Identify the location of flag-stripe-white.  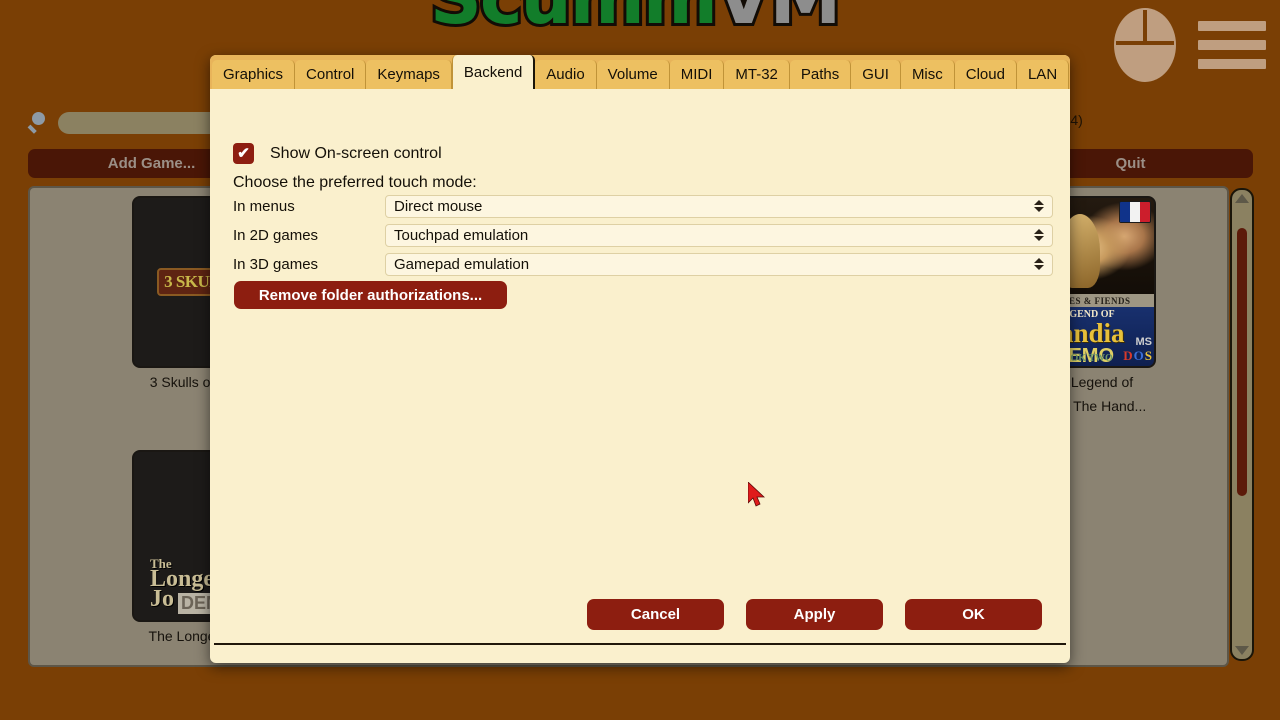
(1135, 212).